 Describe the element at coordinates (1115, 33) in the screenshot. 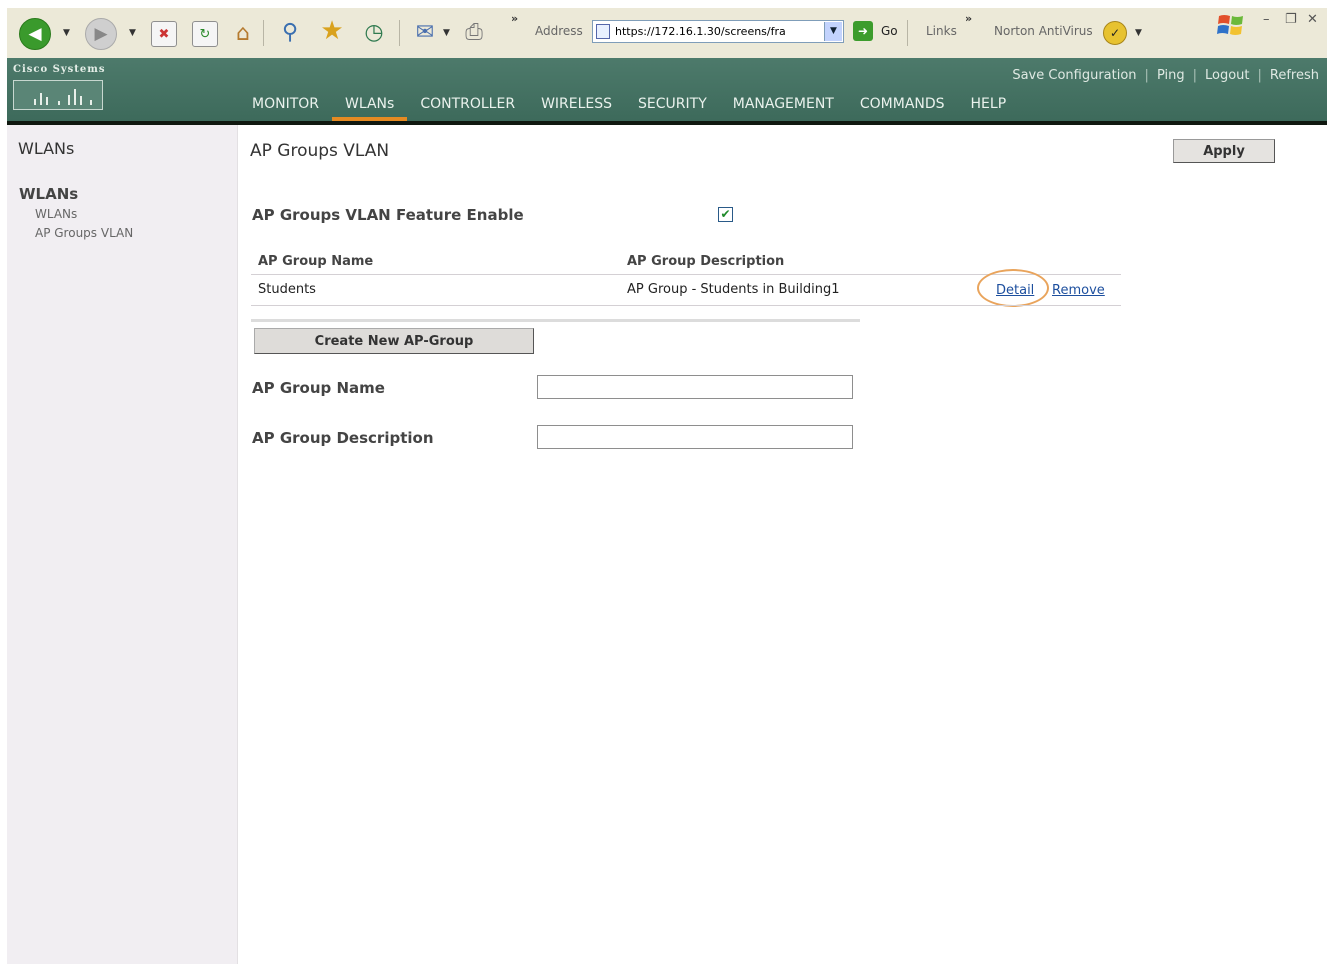

I see `norton-shield-icon: ✓` at that location.